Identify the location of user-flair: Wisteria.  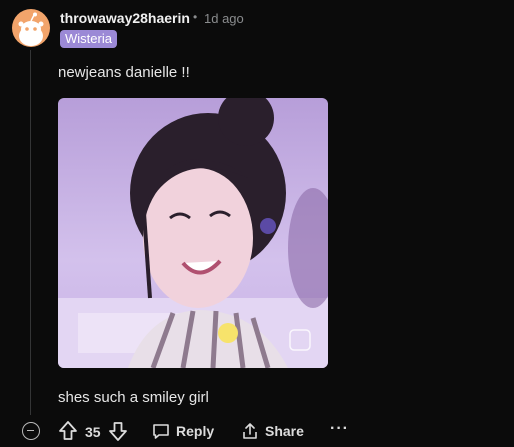
(88, 39).